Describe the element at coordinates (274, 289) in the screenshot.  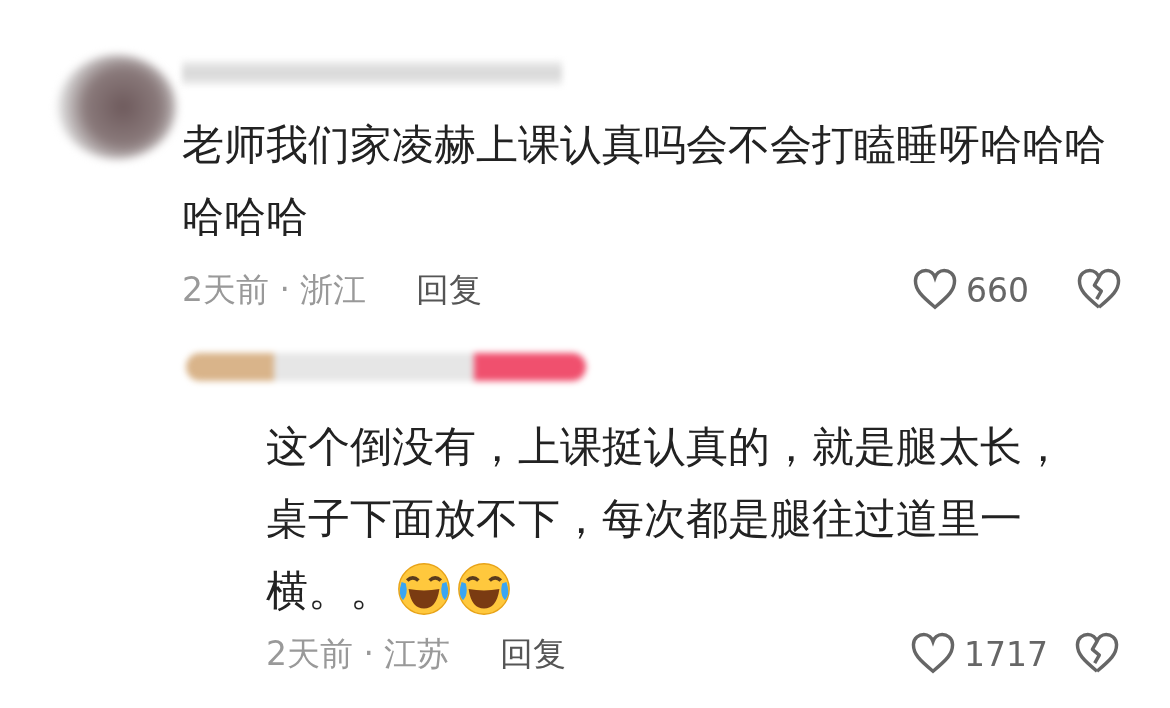
I see `comment-time-location: 2天前 · 浙江` at that location.